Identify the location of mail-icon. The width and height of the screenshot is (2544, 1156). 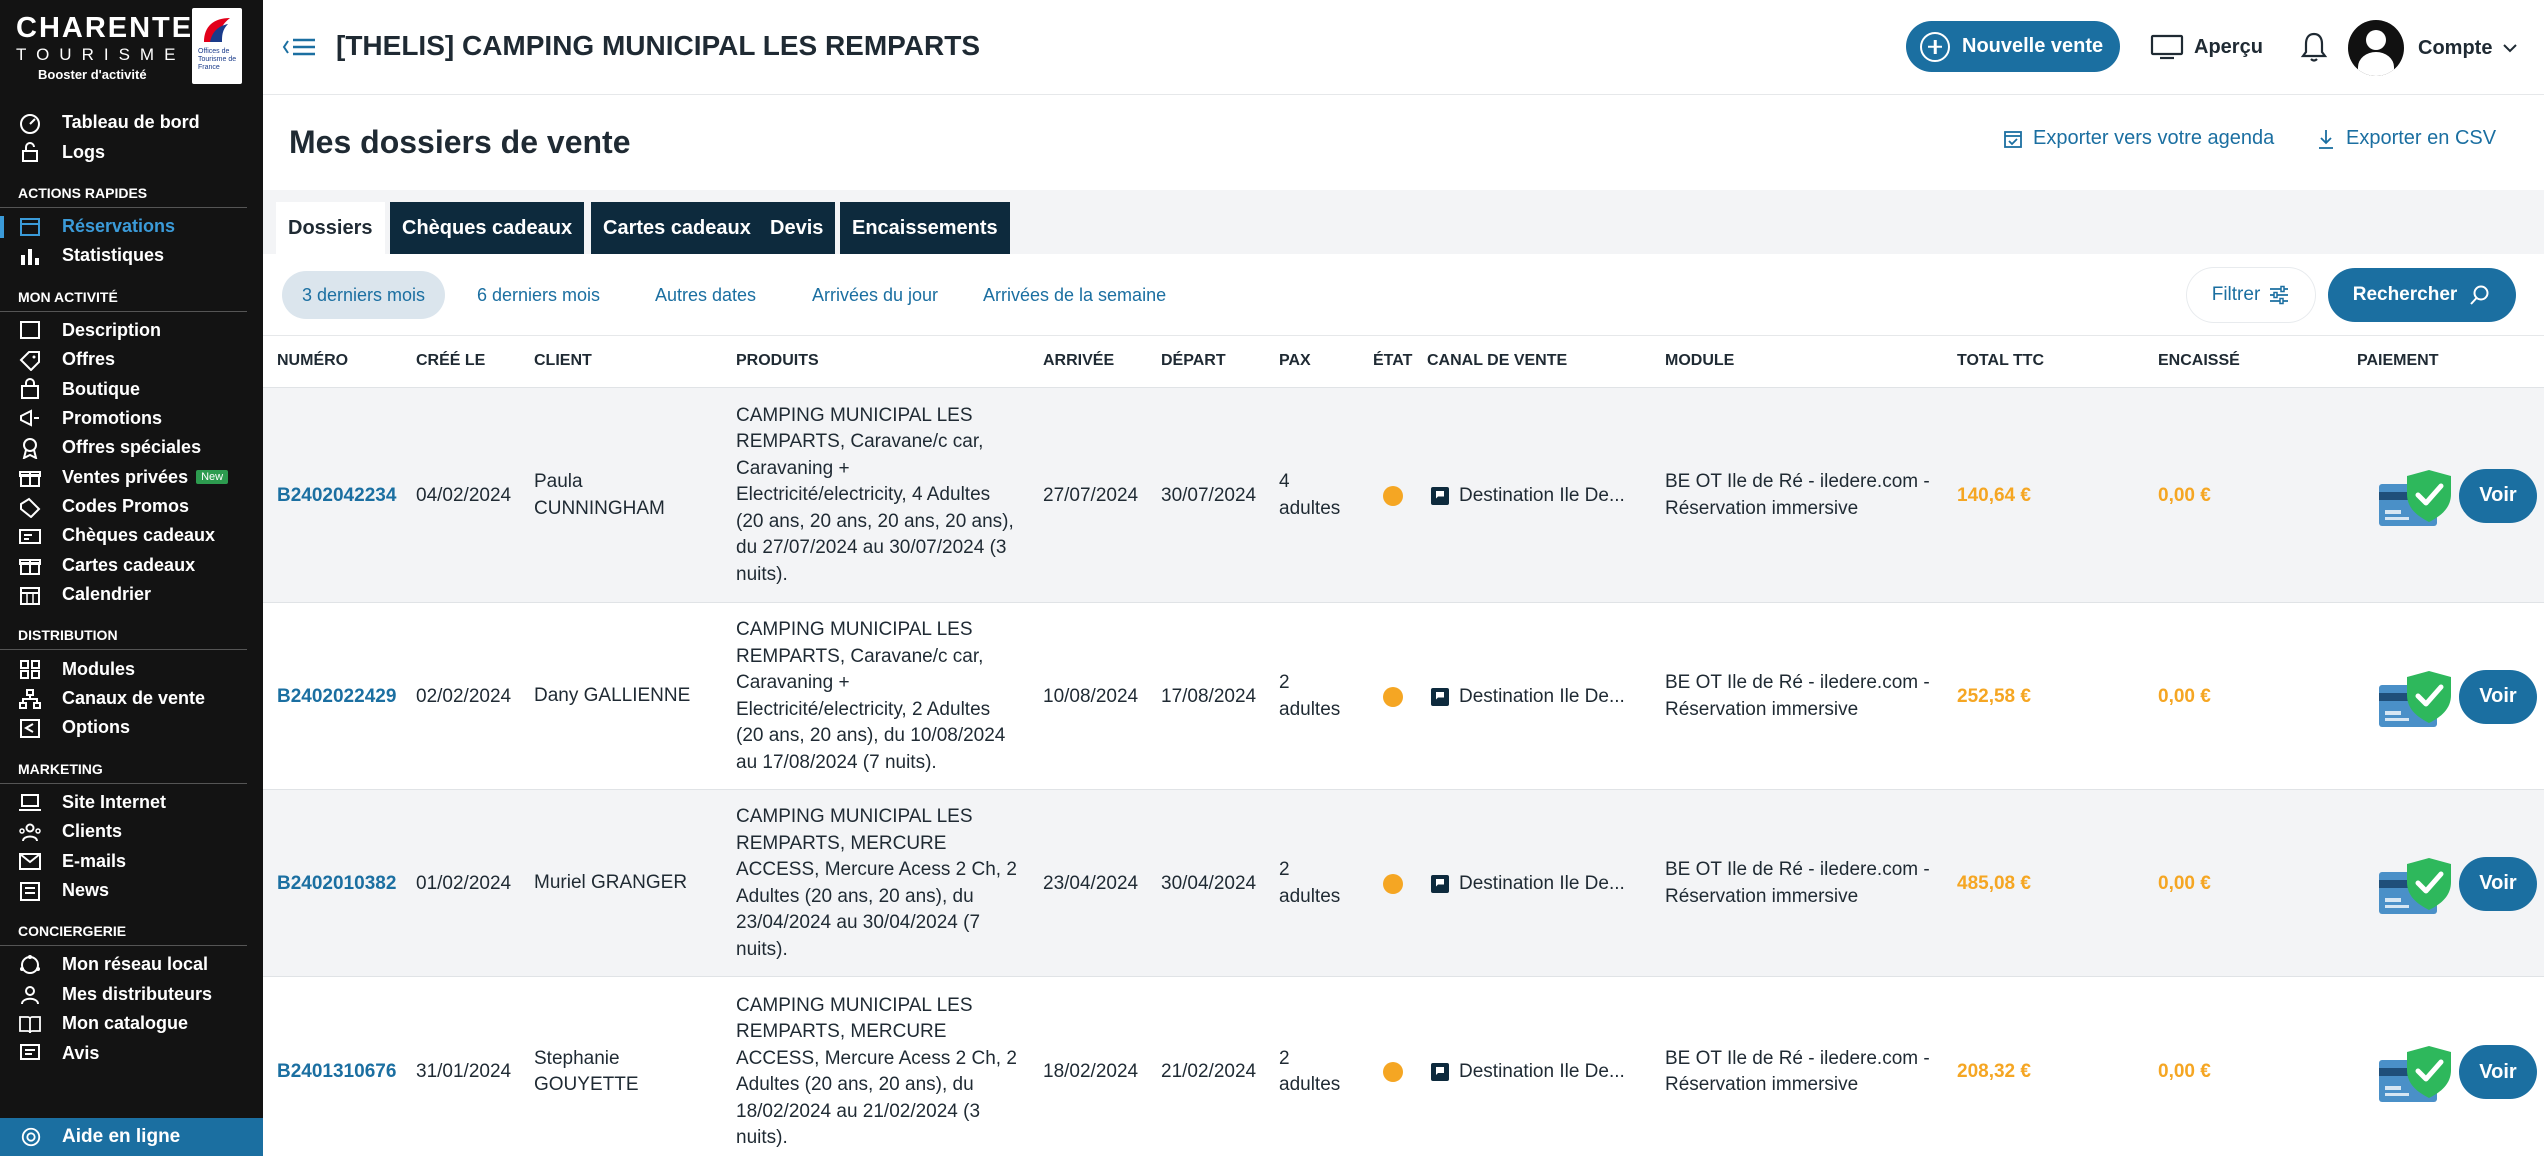
(30, 862).